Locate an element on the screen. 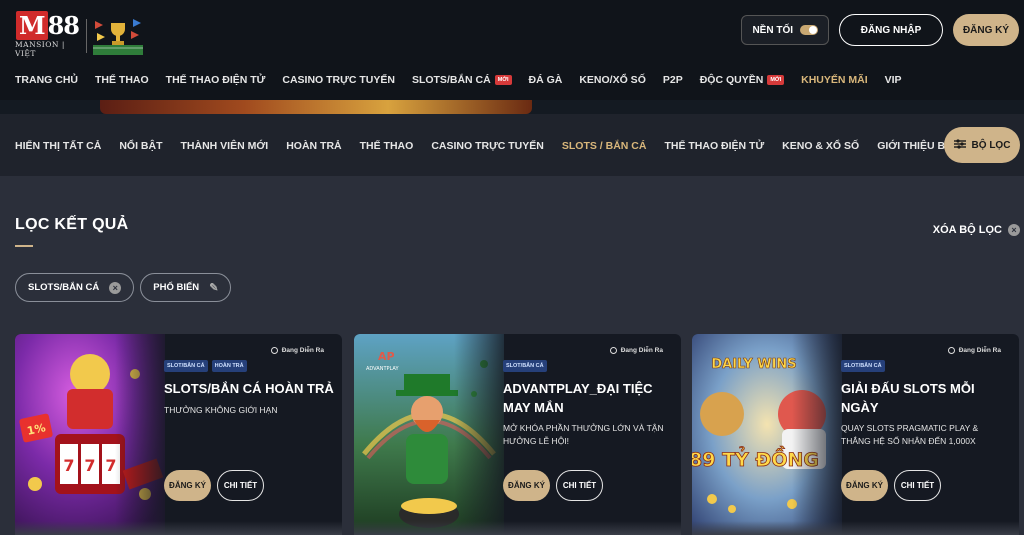 Image resolution: width=1024 pixels, height=535 pixels. tag-badge: HOÀN TRẢ is located at coordinates (229, 366).